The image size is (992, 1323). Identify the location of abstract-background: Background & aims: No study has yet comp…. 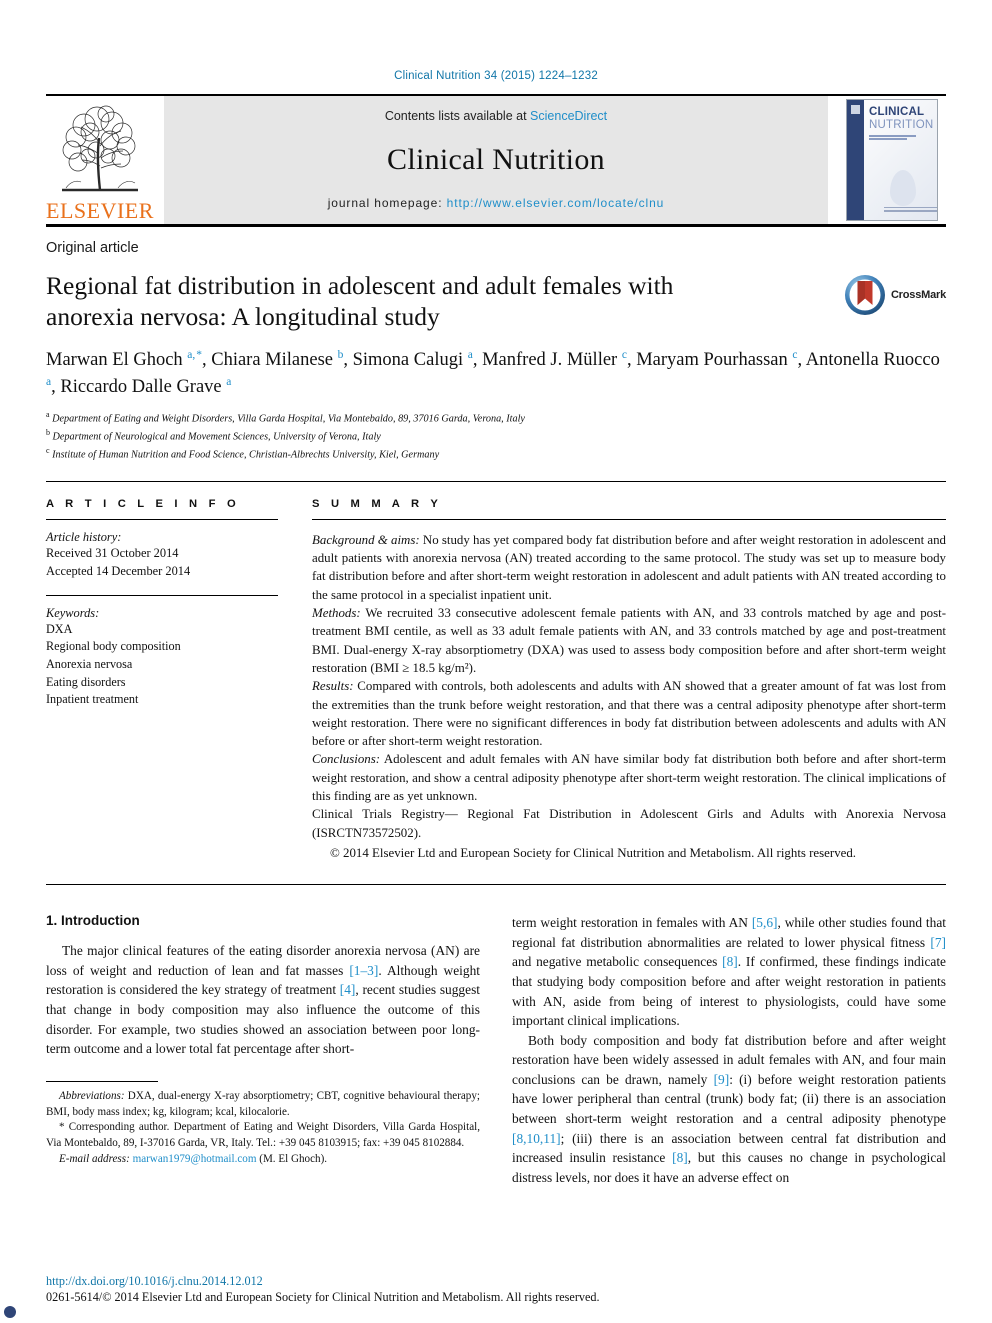
(629, 567).